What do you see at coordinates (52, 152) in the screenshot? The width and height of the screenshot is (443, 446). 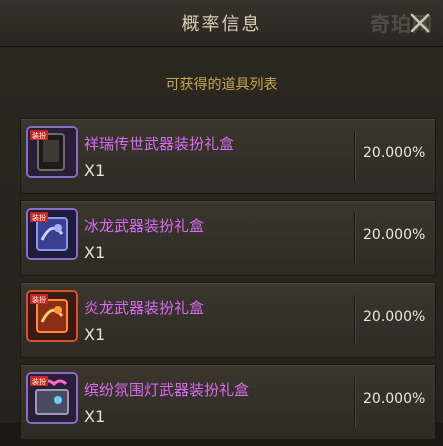 I see `purple-weapon-box-icon: 装扮` at bounding box center [52, 152].